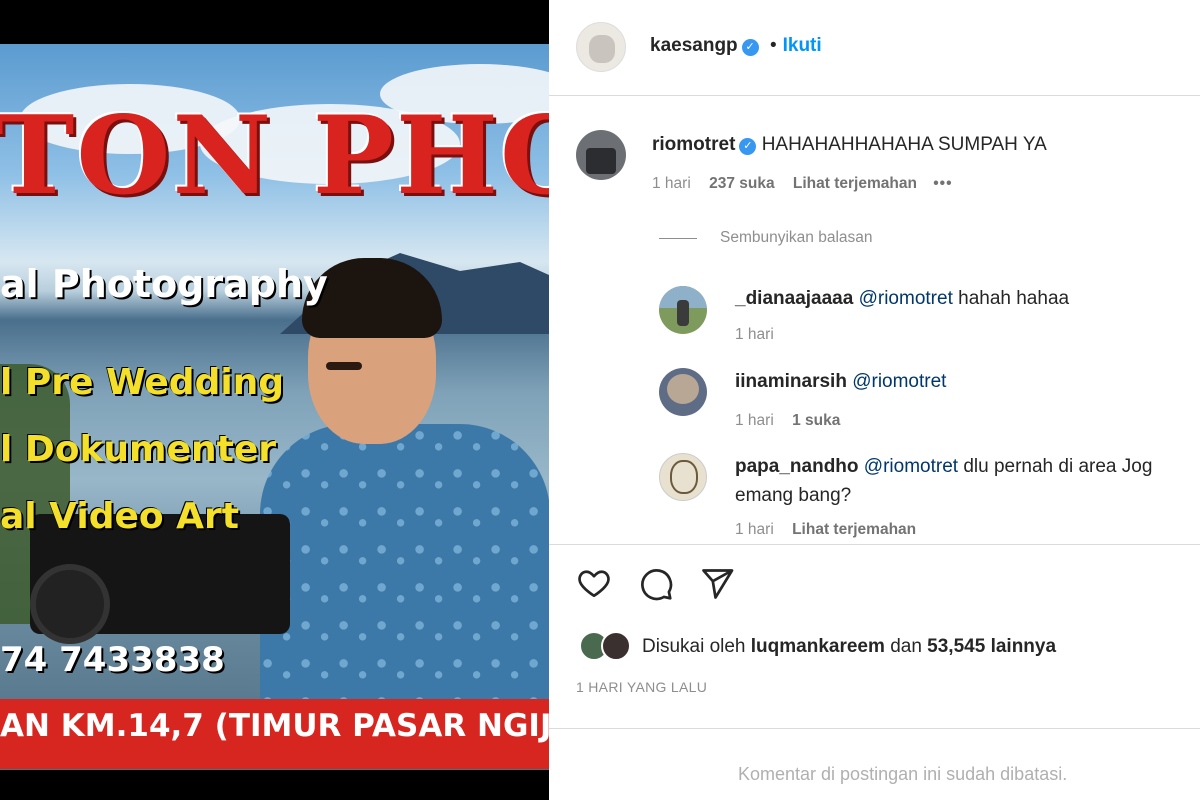 This screenshot has height=800, width=1200. What do you see at coordinates (991, 646) in the screenshot?
I see `likes-count: 53,545 lainnya` at bounding box center [991, 646].